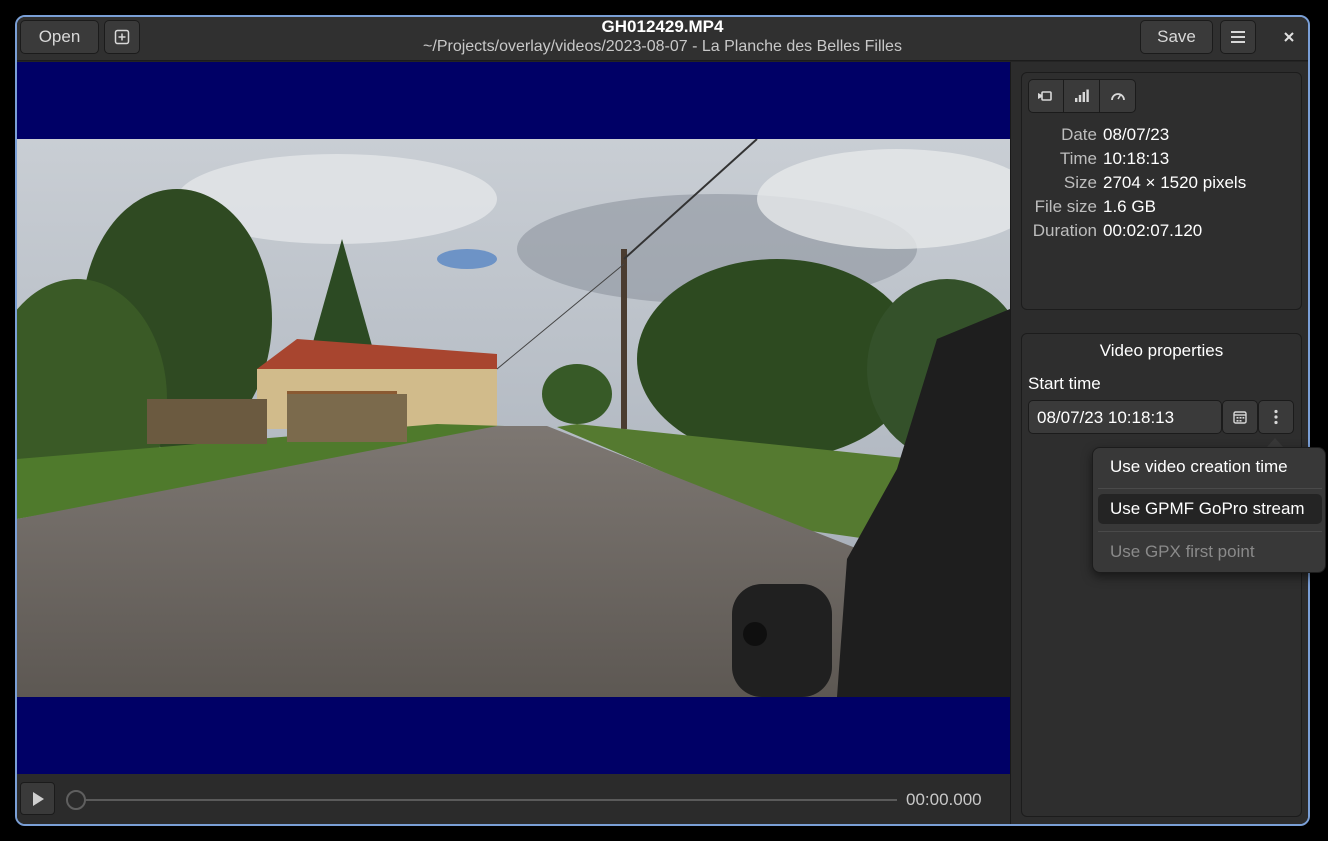 The image size is (1328, 841). I want to click on start-time-input: 08/07/23 10:18:13, so click(1125, 417).